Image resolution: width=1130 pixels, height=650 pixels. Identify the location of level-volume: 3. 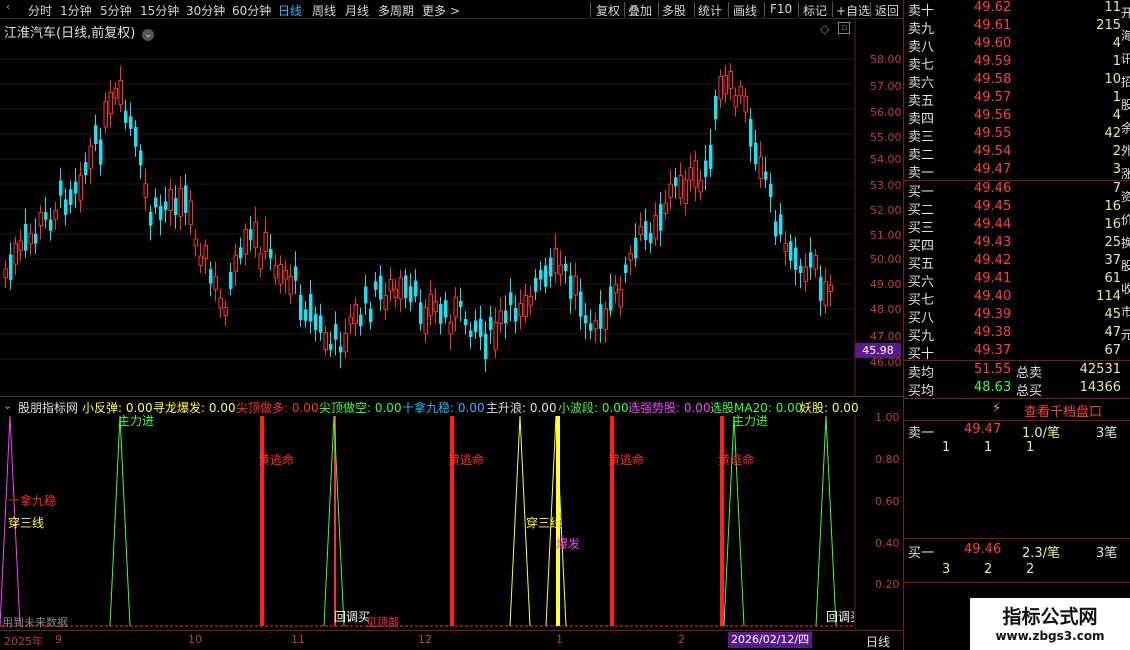
(1116, 169).